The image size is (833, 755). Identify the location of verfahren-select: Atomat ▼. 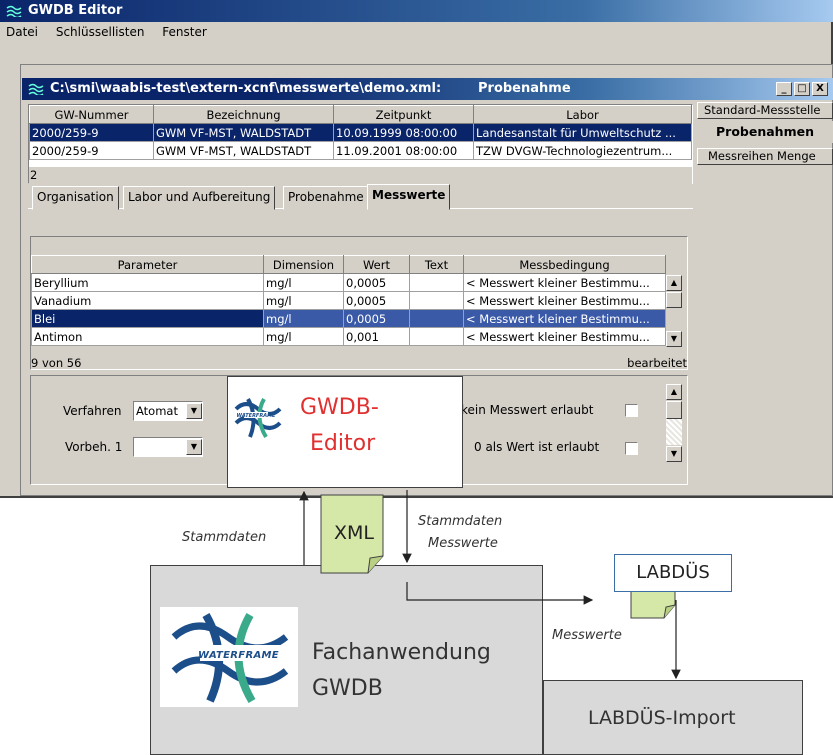
(168, 411).